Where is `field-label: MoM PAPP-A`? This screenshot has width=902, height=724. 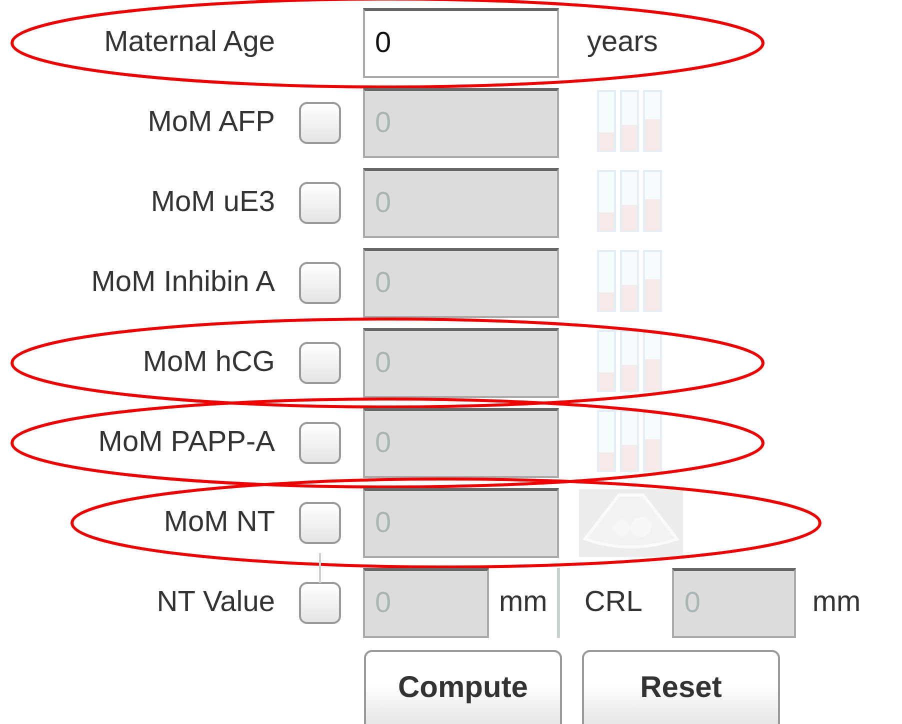 field-label: MoM PAPP-A is located at coordinates (186, 442).